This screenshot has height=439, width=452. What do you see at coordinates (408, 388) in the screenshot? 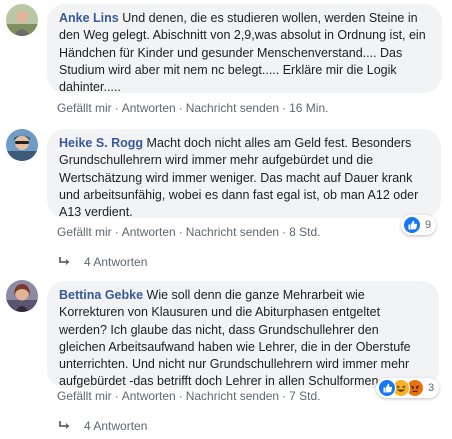
I see `reactions-summary: 3` at bounding box center [408, 388].